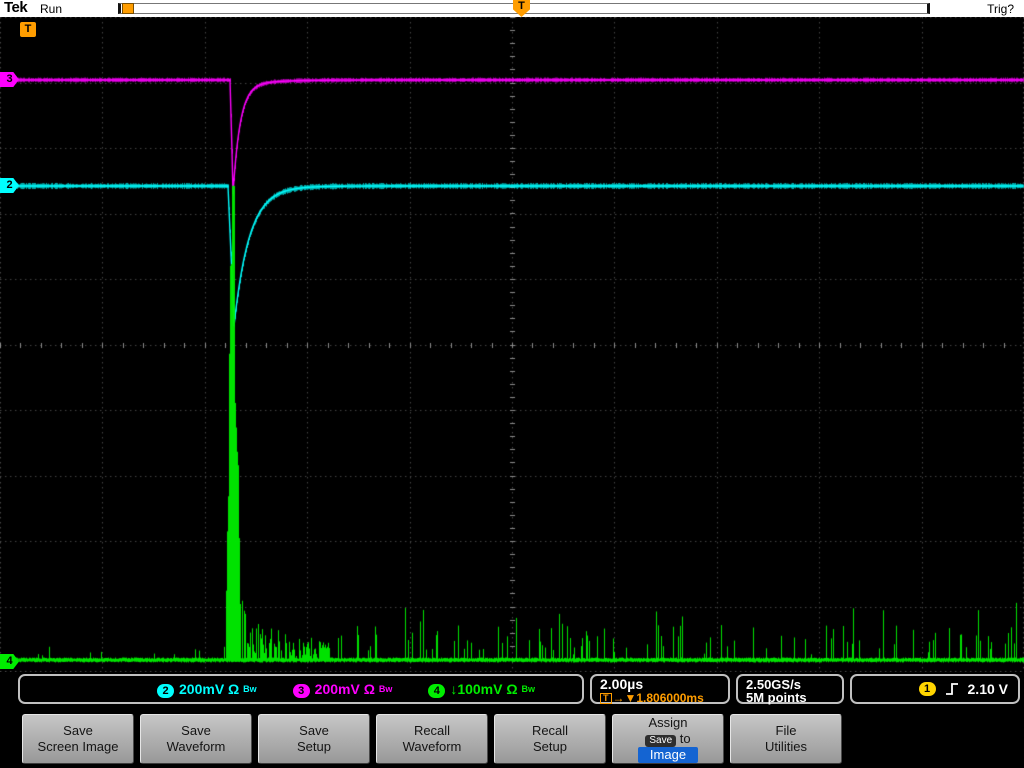  Describe the element at coordinates (486, 688) in the screenshot. I see `channel-scale-value: ↓100mV Ω` at that location.